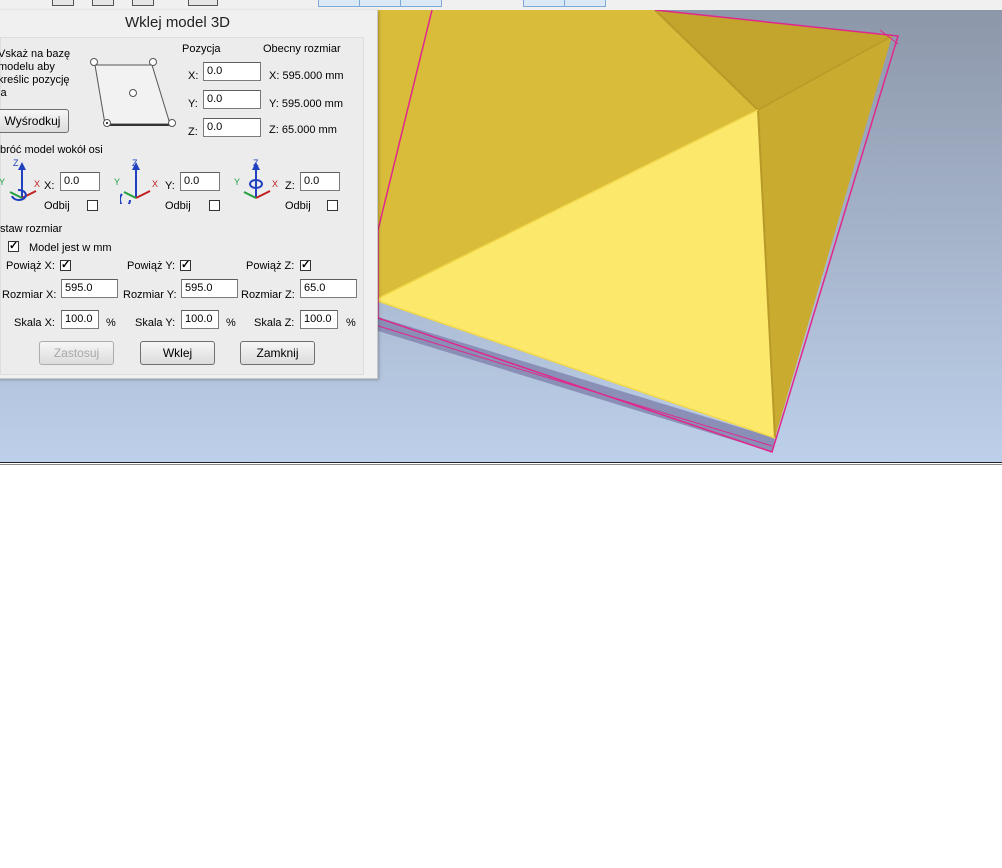 The width and height of the screenshot is (1002, 868). I want to click on toolbar-dropdown, so click(203, 3).